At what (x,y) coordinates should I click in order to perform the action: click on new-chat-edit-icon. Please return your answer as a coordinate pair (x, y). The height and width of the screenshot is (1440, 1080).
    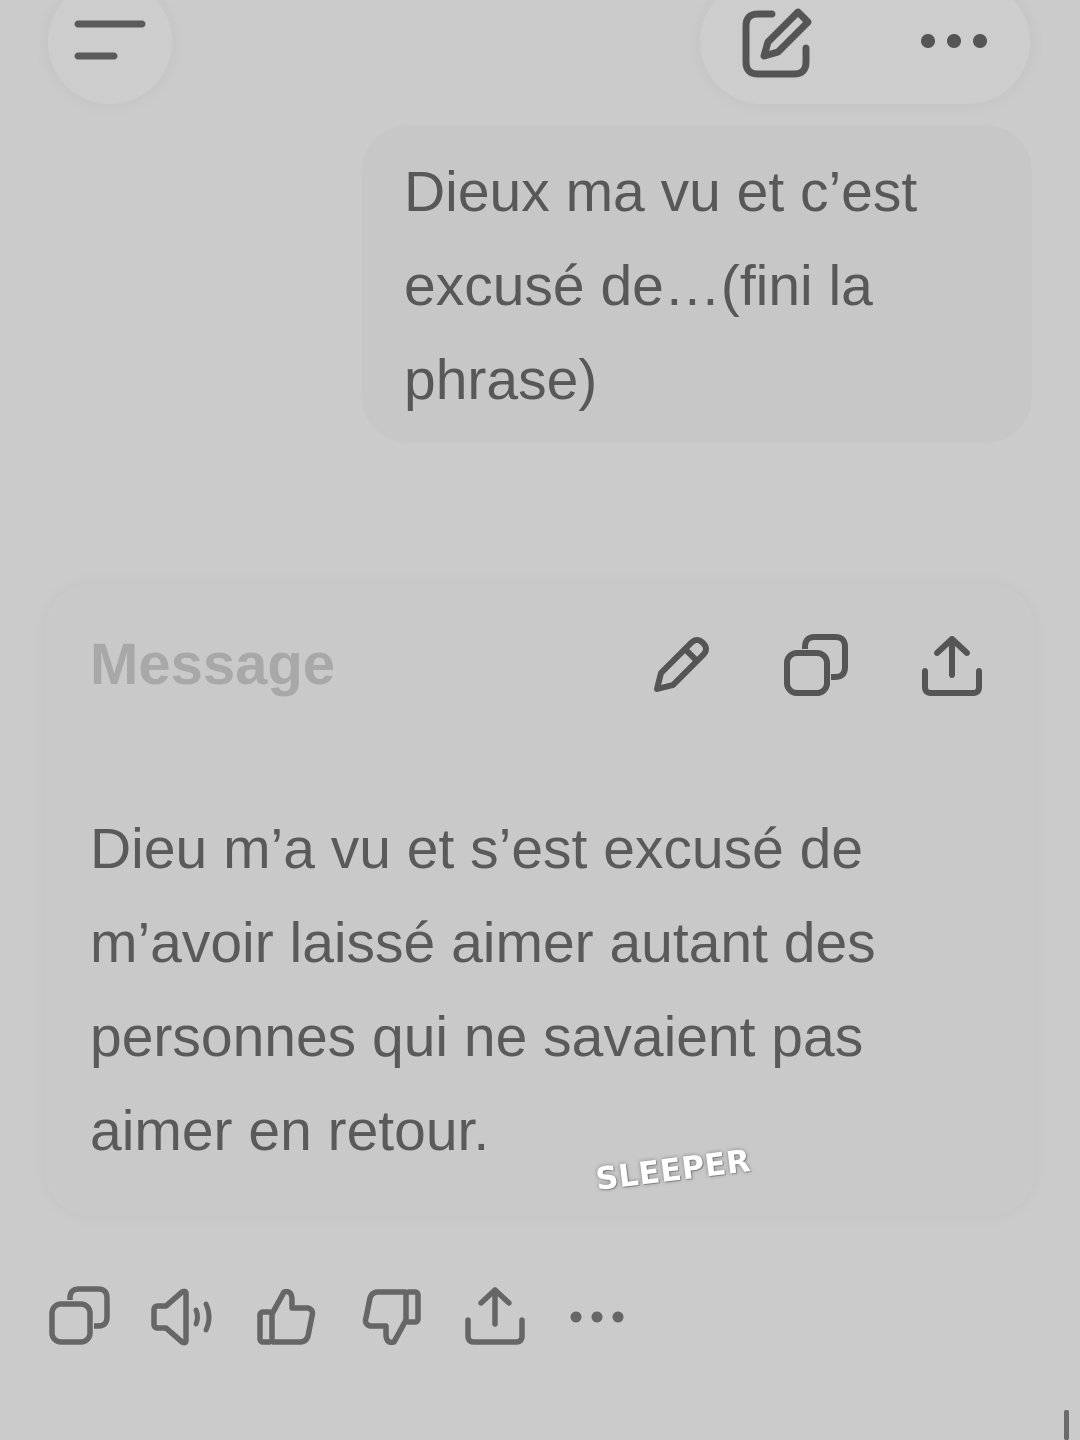
    Looking at the image, I should click on (776, 44).